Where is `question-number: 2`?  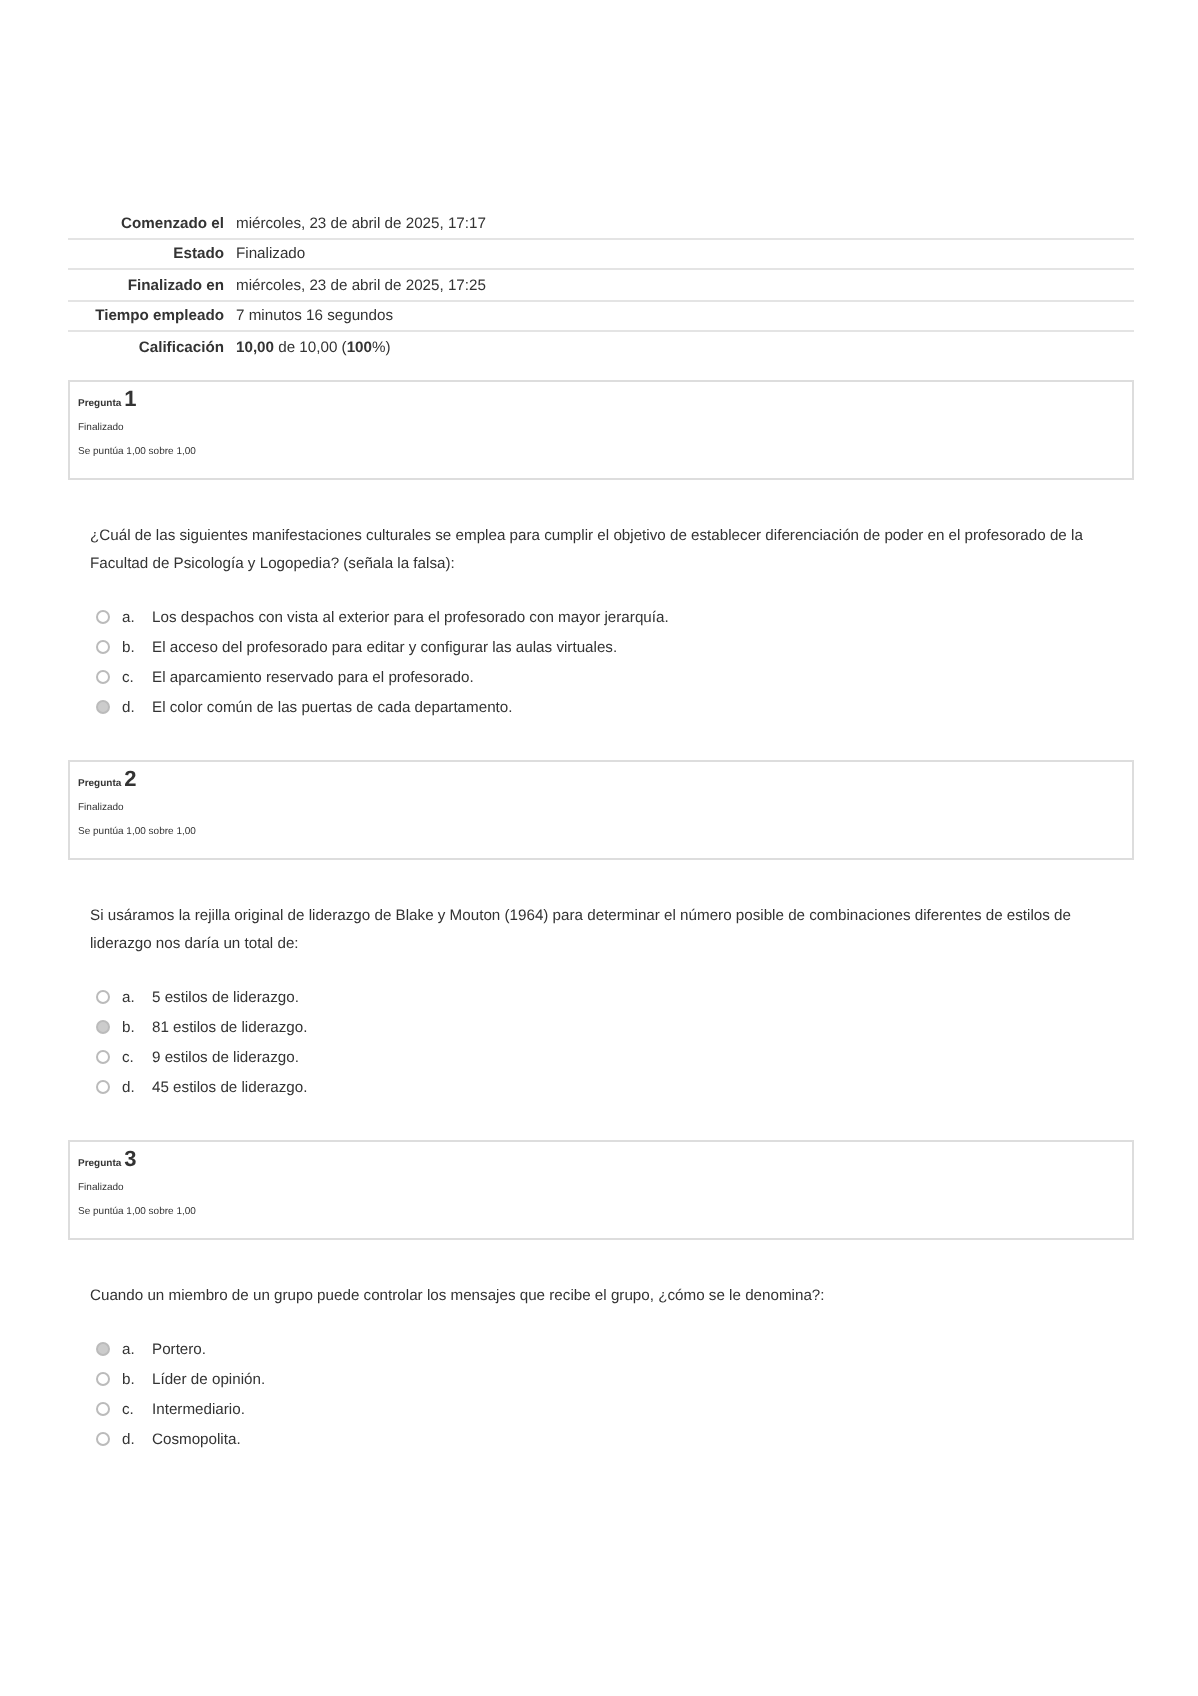 question-number: 2 is located at coordinates (130, 779).